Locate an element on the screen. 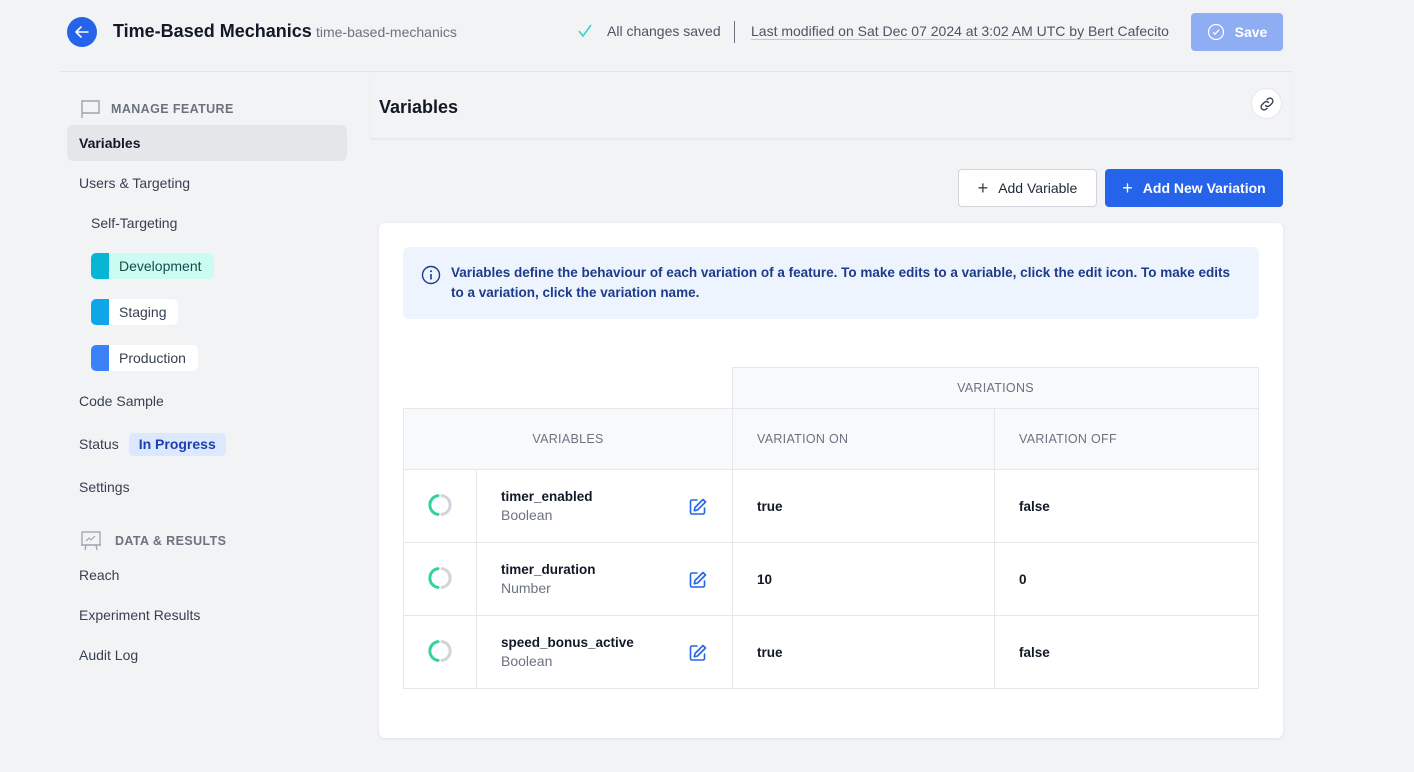 The image size is (1414, 772). back-button is located at coordinates (82, 32).